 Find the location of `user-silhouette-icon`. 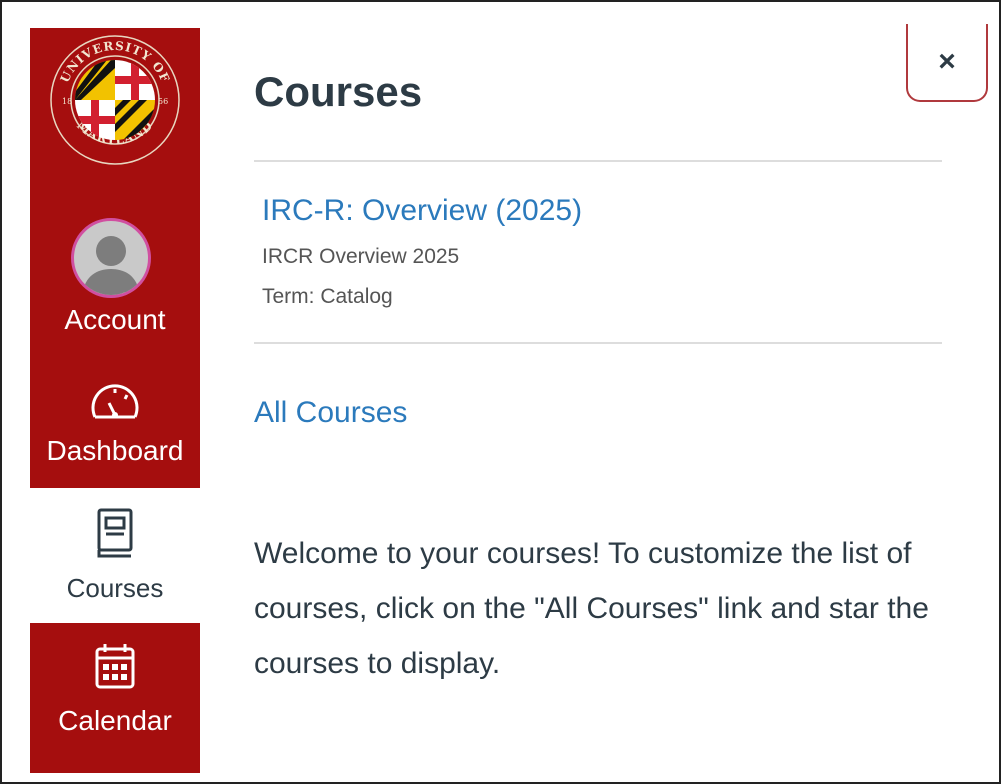

user-silhouette-icon is located at coordinates (111, 265).